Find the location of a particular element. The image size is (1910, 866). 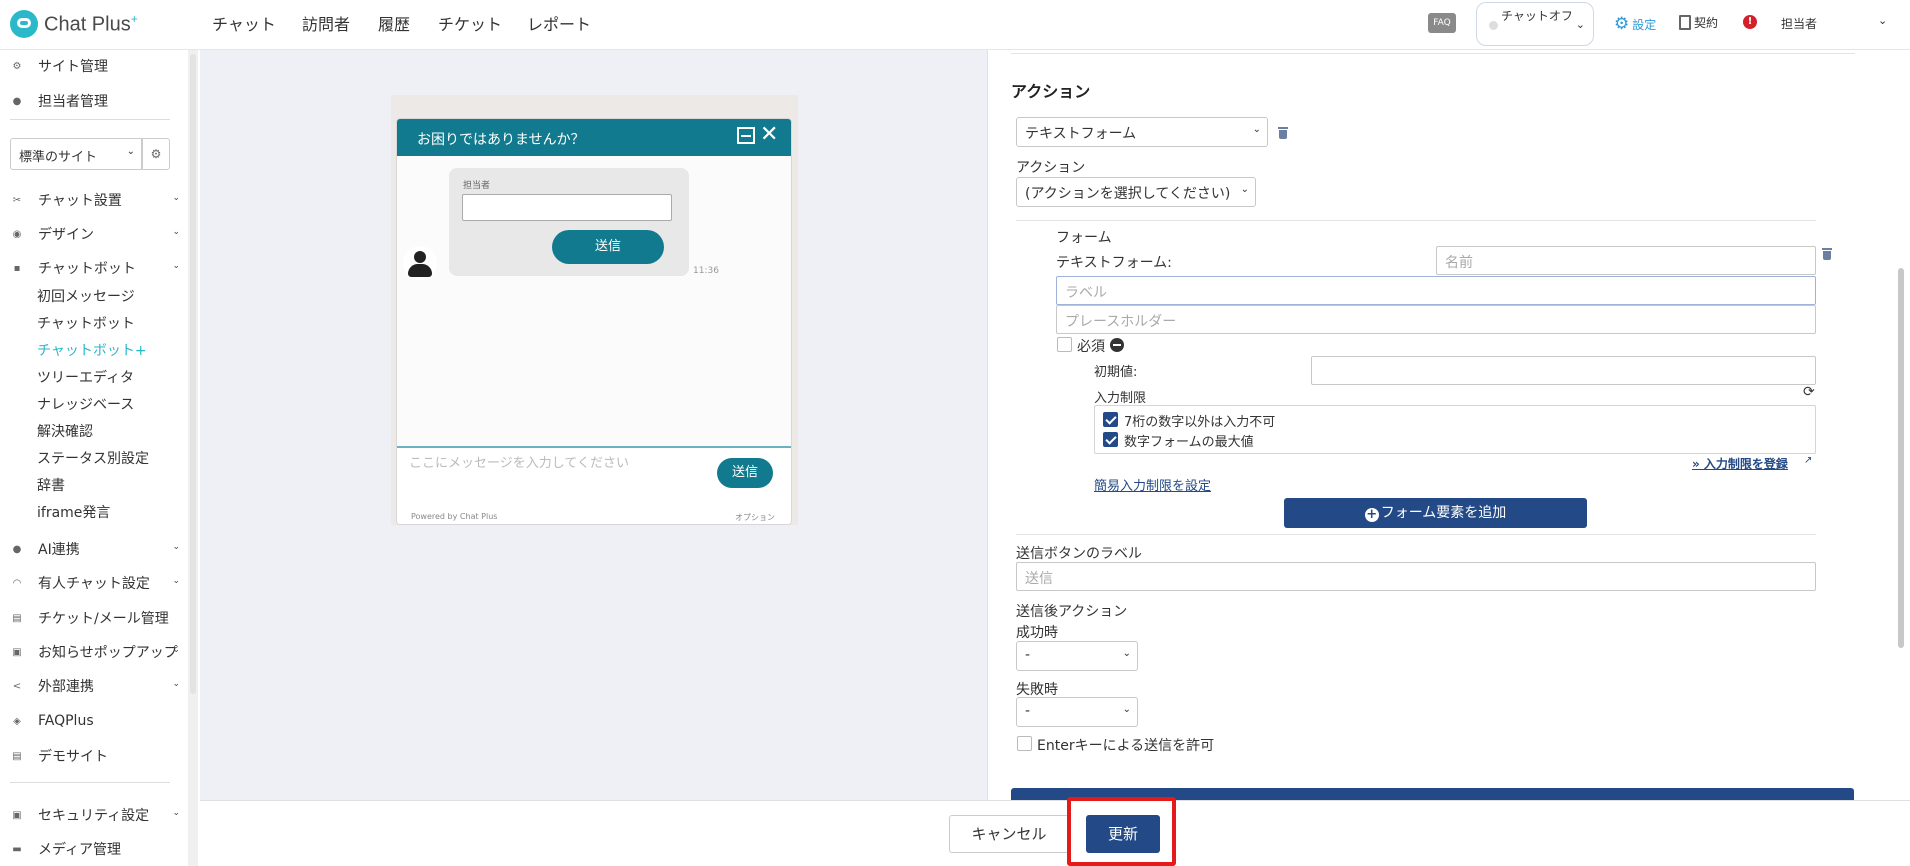

sidebar-sub-dictionary: 辞書 is located at coordinates (51, 485).